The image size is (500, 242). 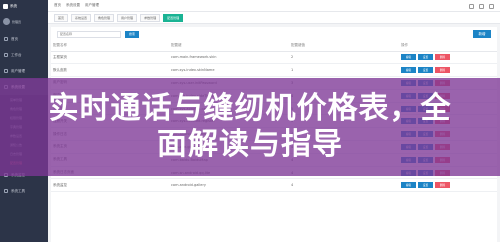 I want to click on tab-roles: 角色管理, so click(x=104, y=17).